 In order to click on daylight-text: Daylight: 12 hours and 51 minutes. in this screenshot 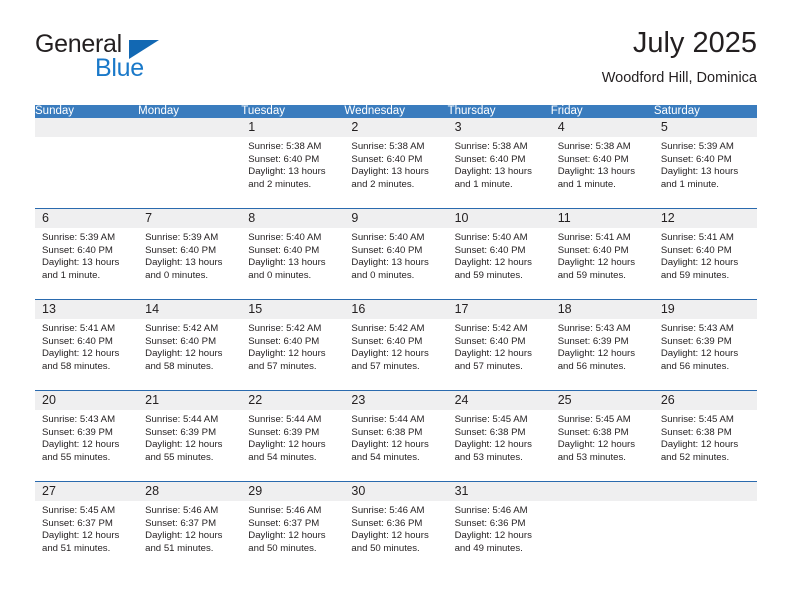, I will do `click(81, 542)`.